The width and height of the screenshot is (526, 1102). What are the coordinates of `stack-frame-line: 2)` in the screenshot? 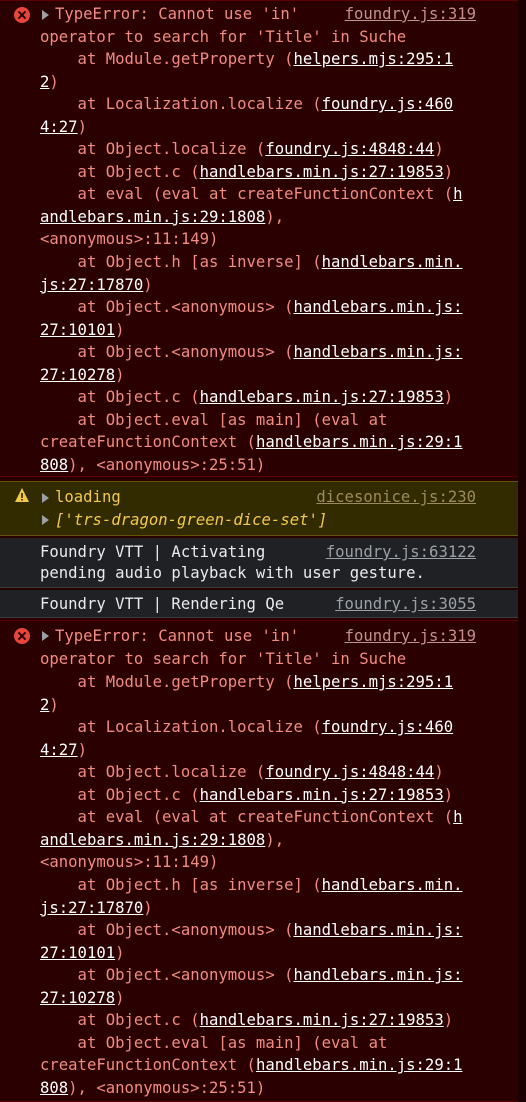 It's located at (49, 82).